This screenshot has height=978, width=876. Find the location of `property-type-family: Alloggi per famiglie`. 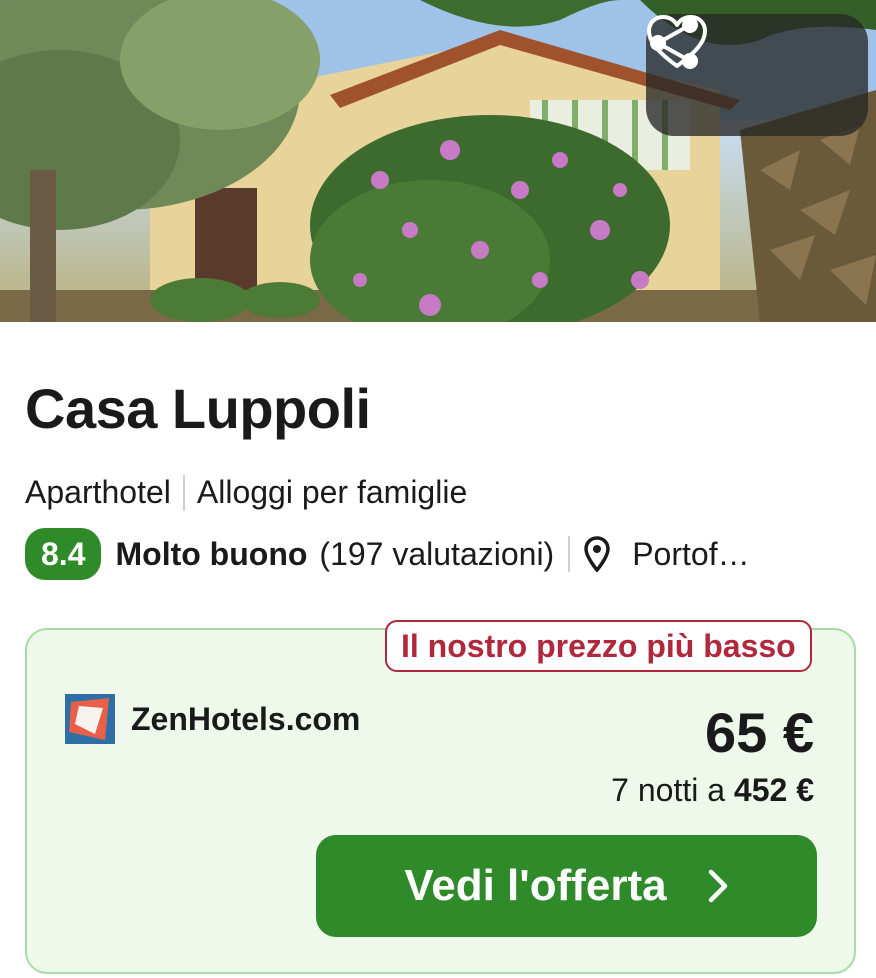

property-type-family: Alloggi per famiglie is located at coordinates (332, 492).